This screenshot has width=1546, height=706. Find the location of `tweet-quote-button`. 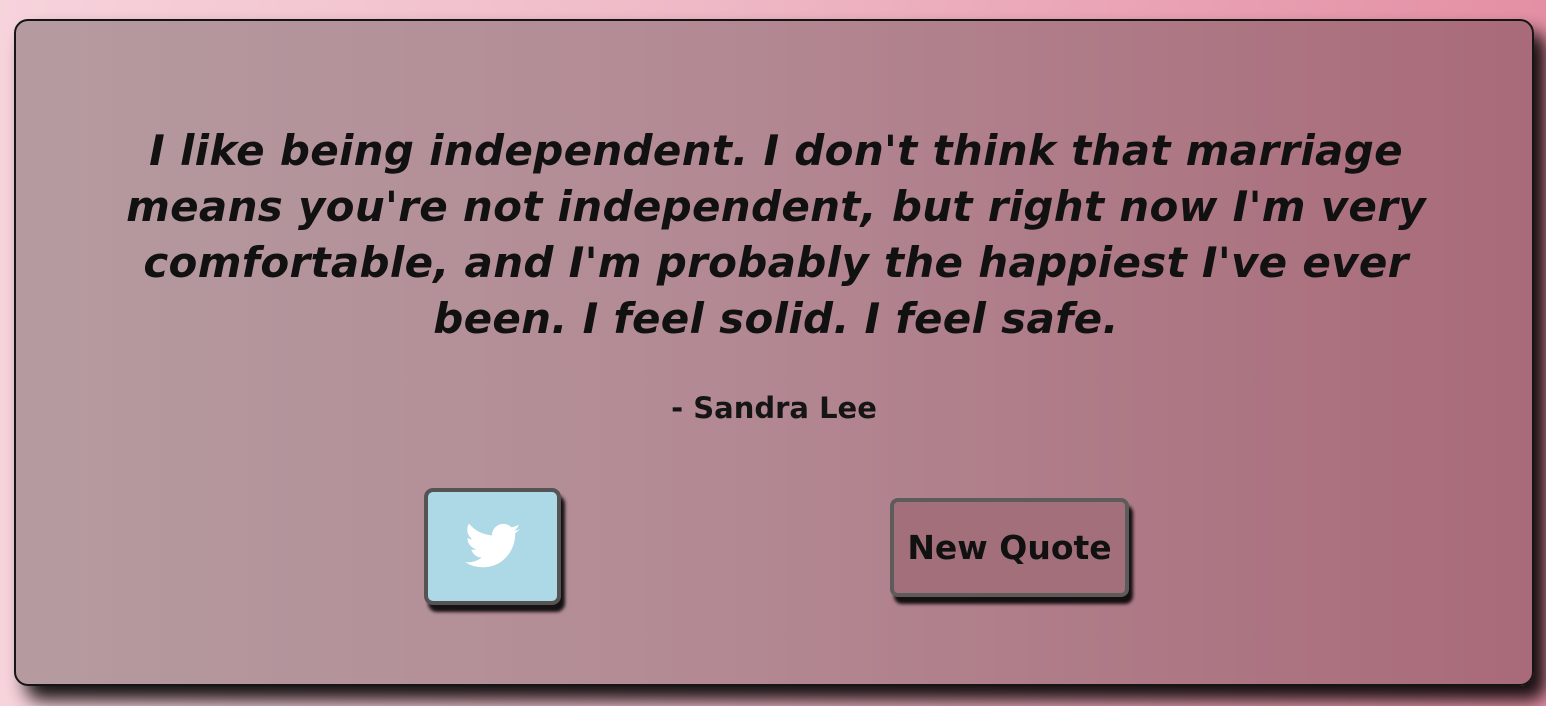

tweet-quote-button is located at coordinates (492, 546).